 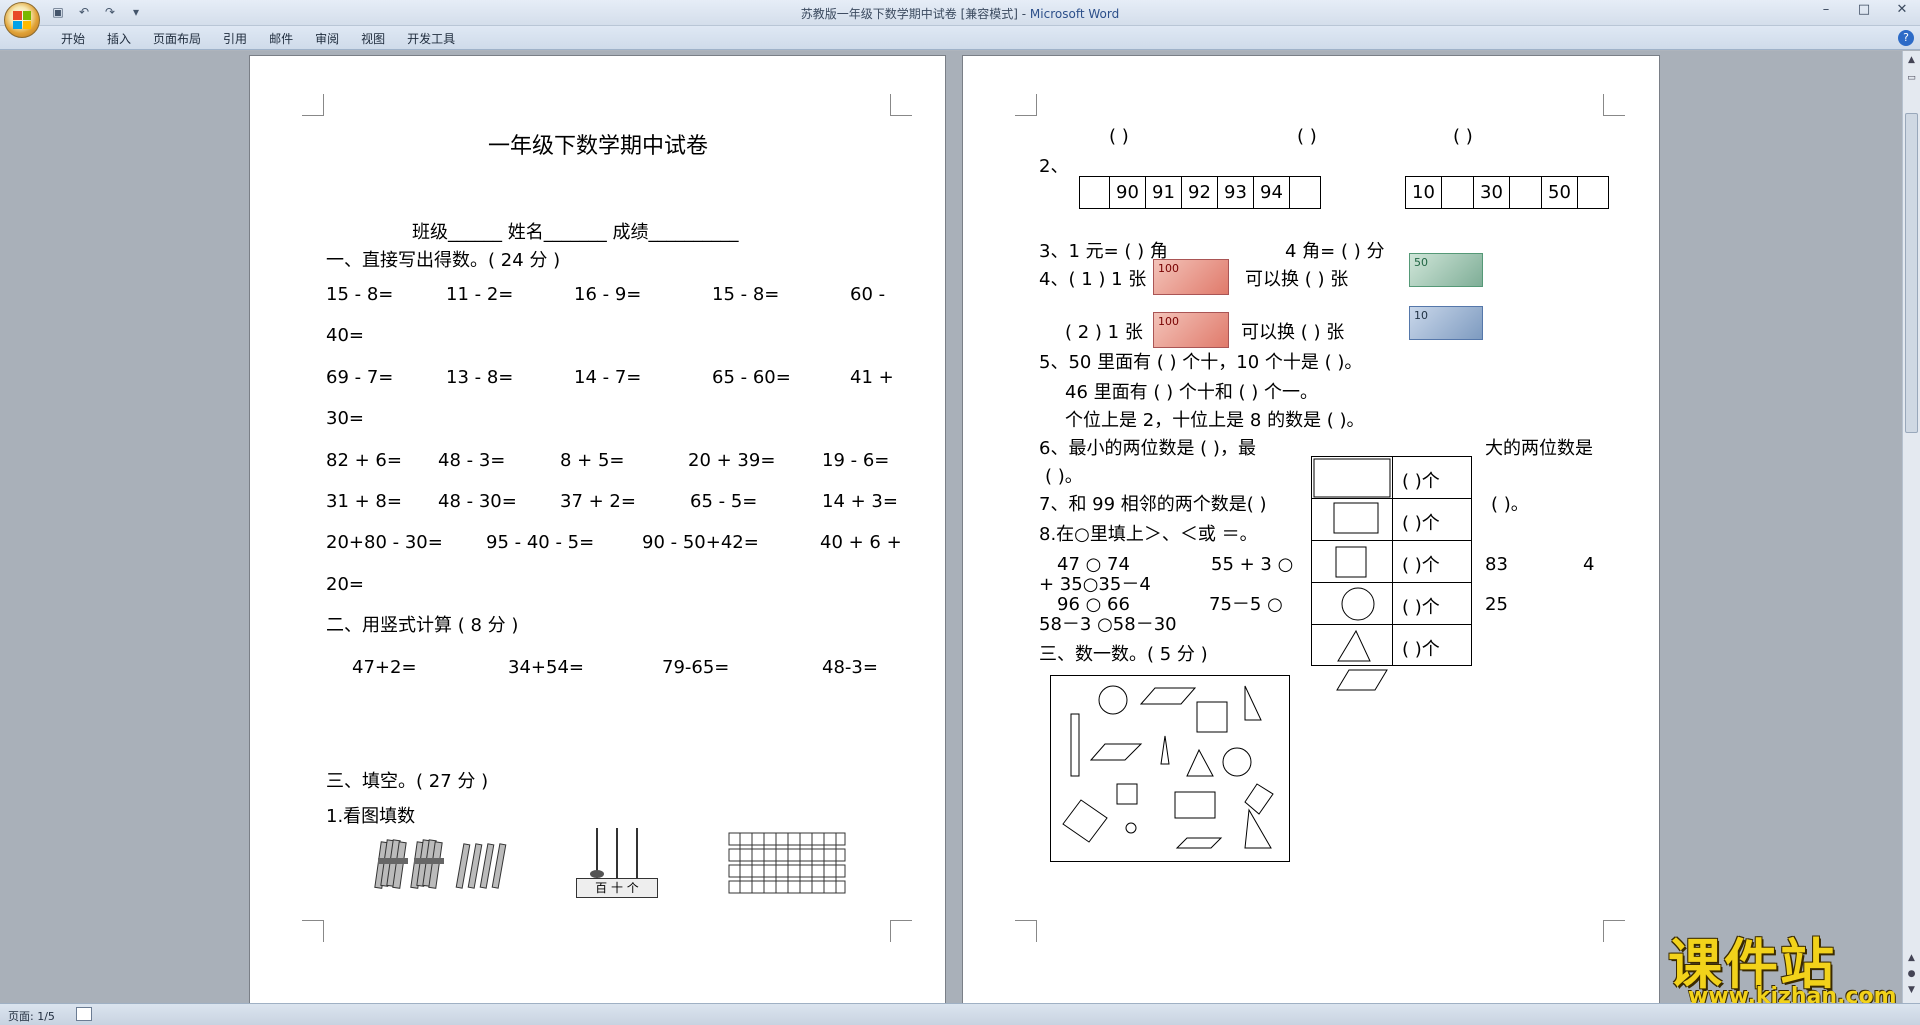 I want to click on seq-cell: 50, so click(x=1560, y=192).